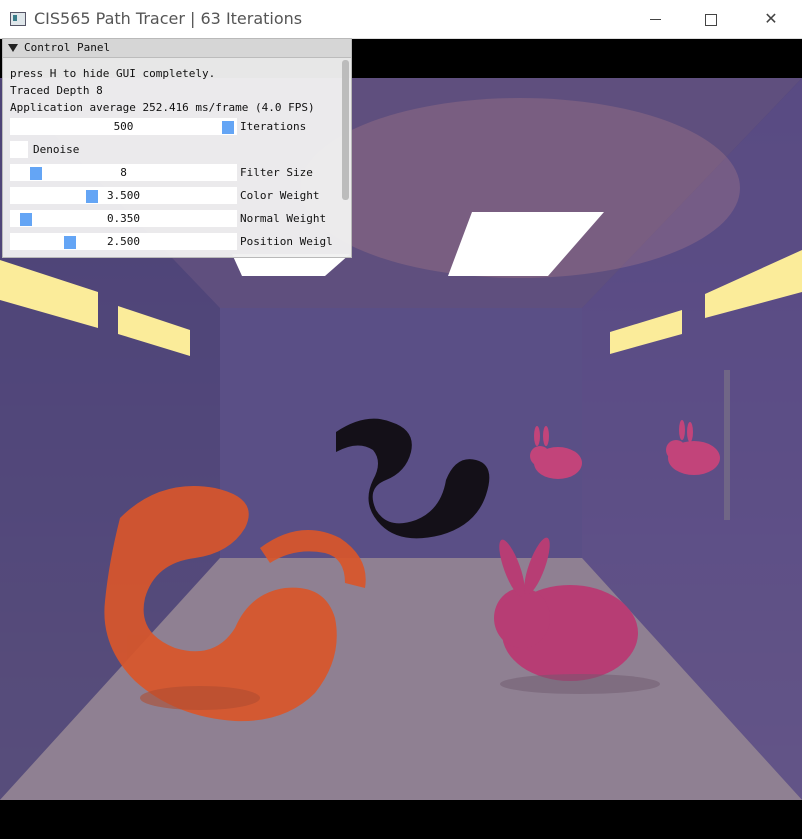 The height and width of the screenshot is (839, 802). Describe the element at coordinates (283, 218) in the screenshot. I see `normal-weight-label: Normal Weight` at that location.